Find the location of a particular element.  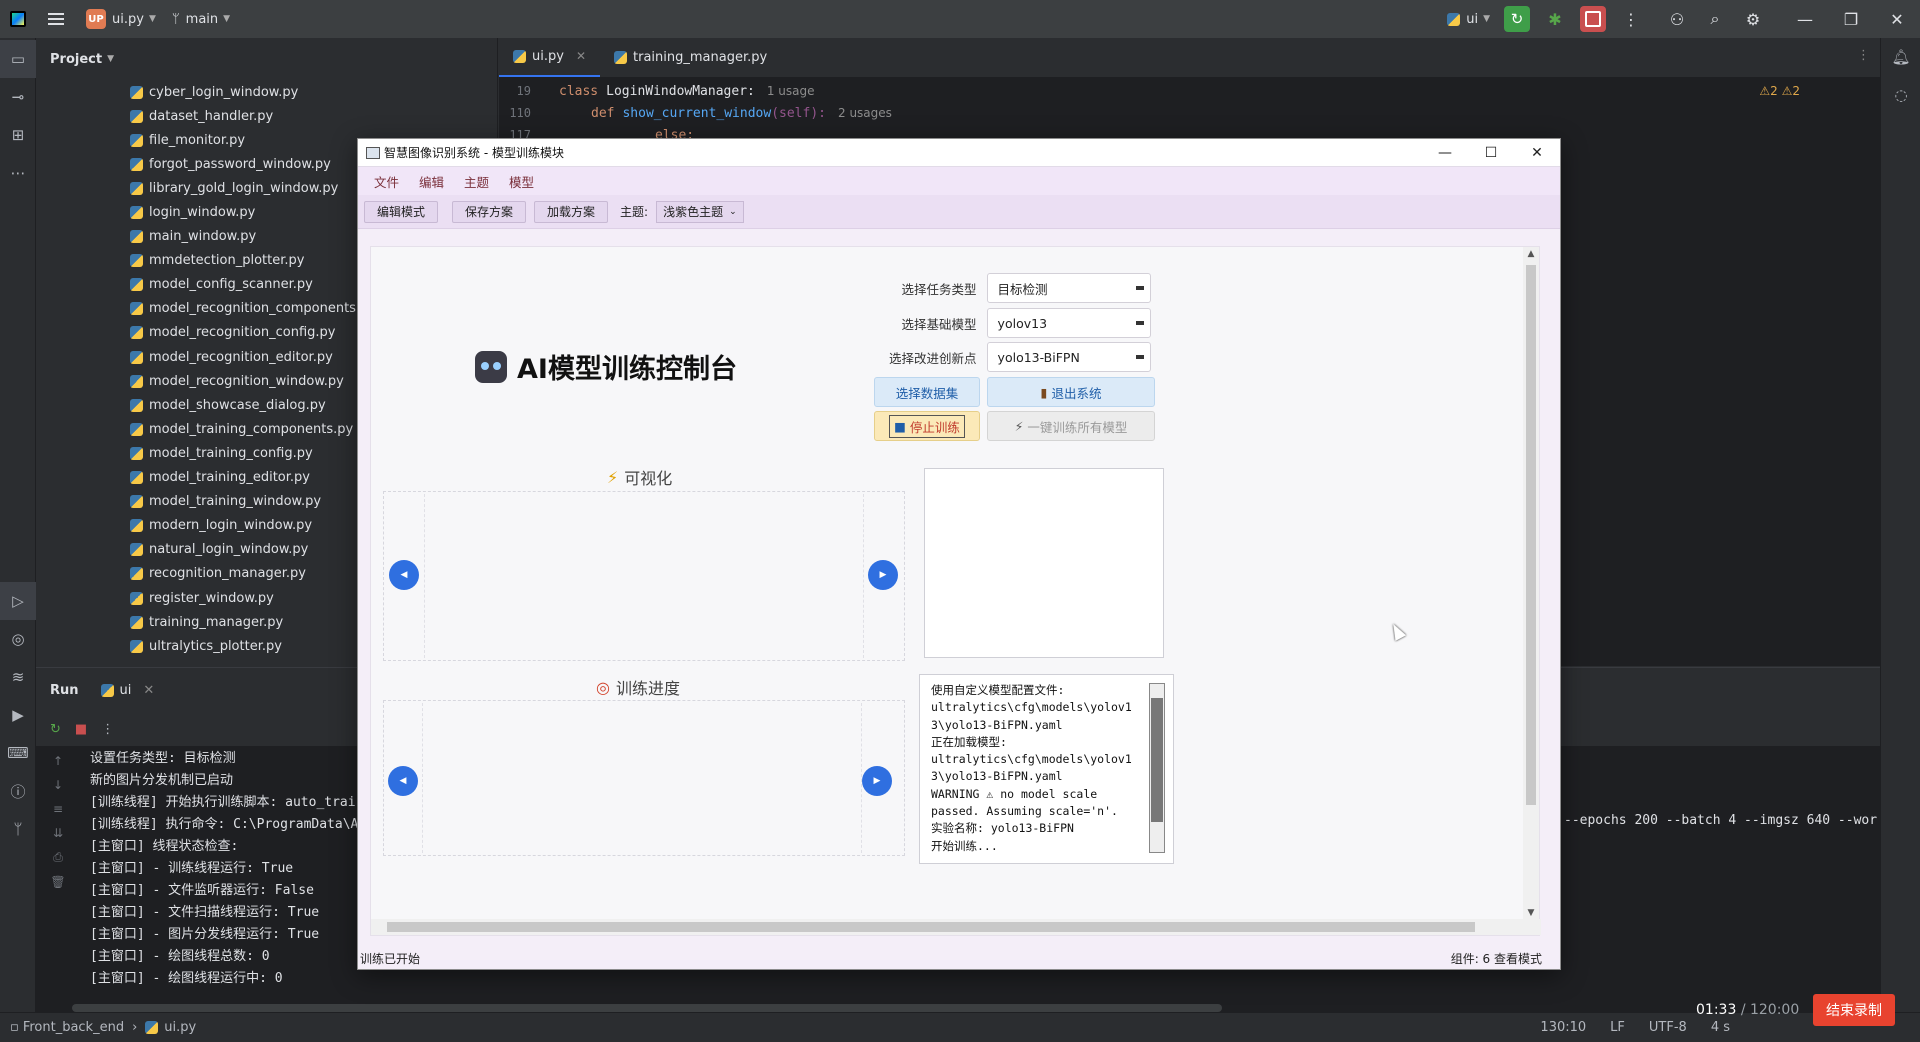

train-all-button: ⚡ 一键训练所有模型 is located at coordinates (1071, 426).